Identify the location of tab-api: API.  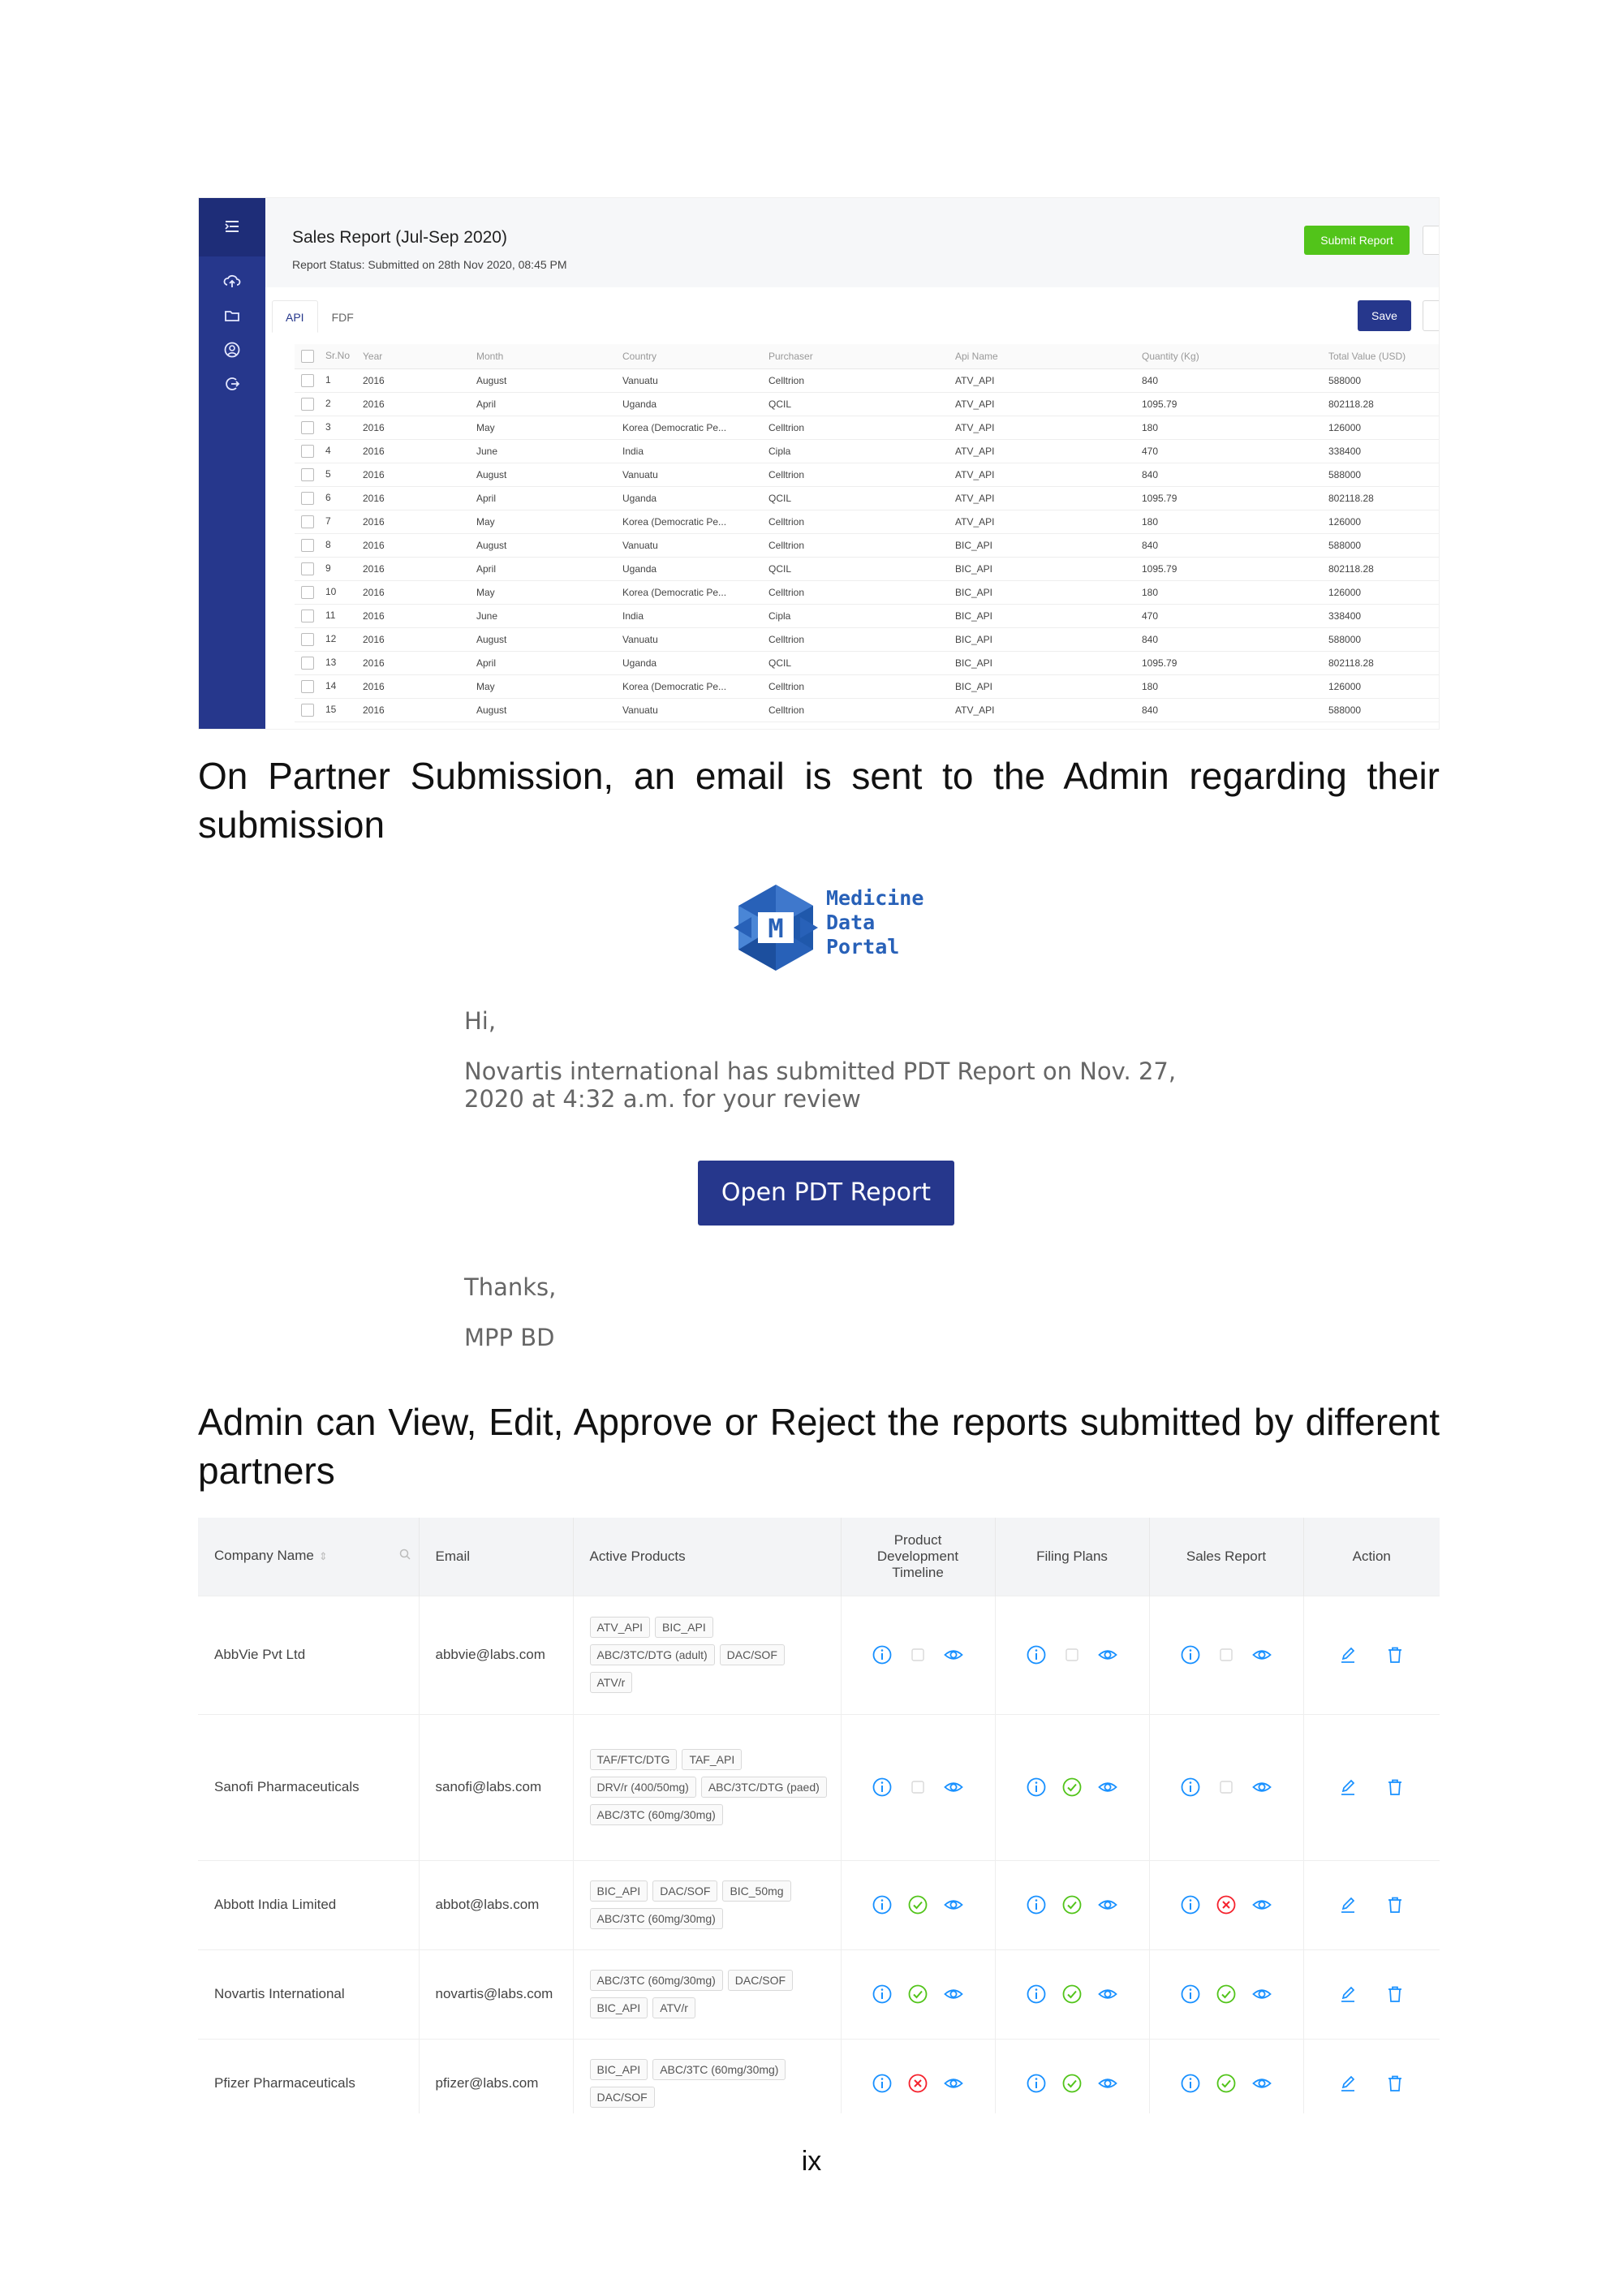
(295, 316).